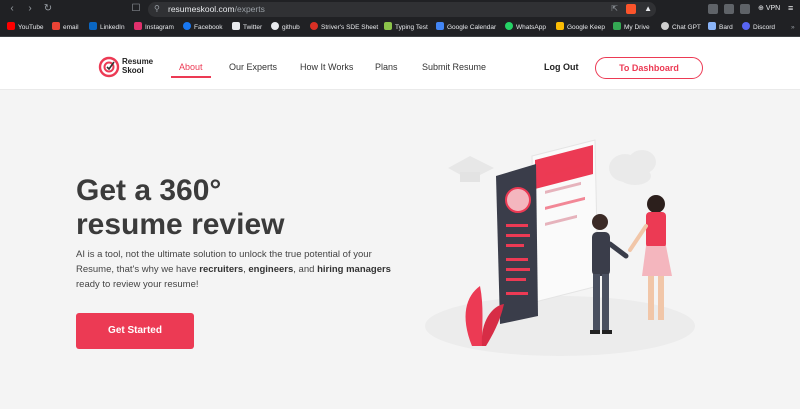 This screenshot has height=409, width=800. What do you see at coordinates (745, 9) in the screenshot?
I see `wallet-icon` at bounding box center [745, 9].